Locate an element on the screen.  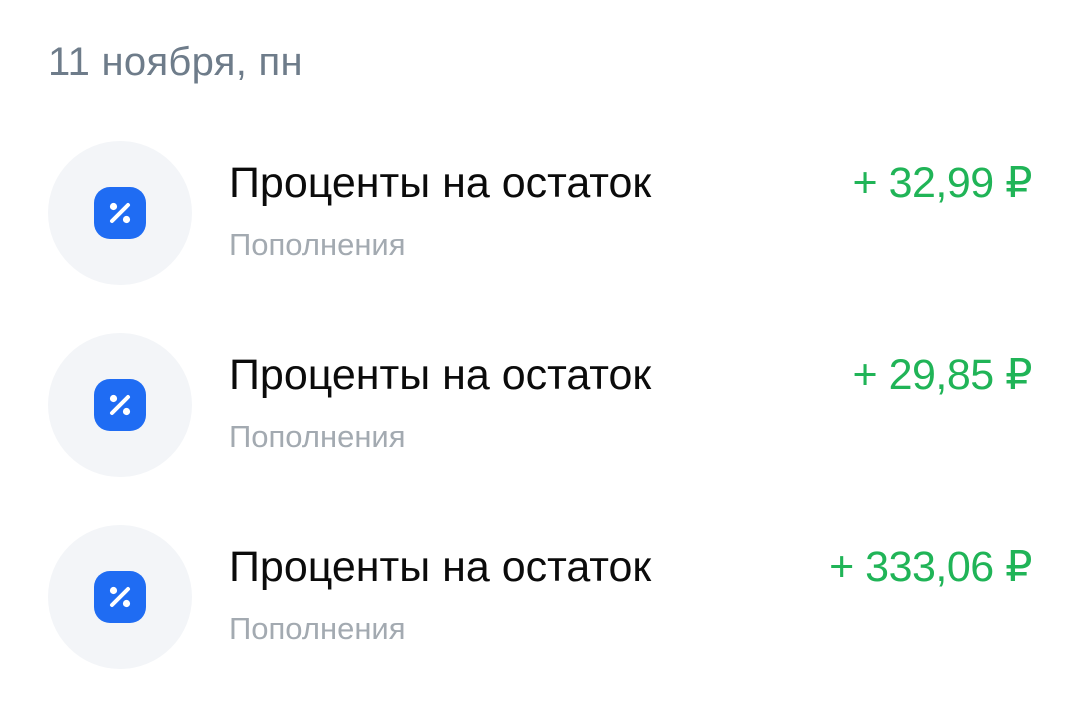
date-header: 11 ноября, пн is located at coordinates (175, 62).